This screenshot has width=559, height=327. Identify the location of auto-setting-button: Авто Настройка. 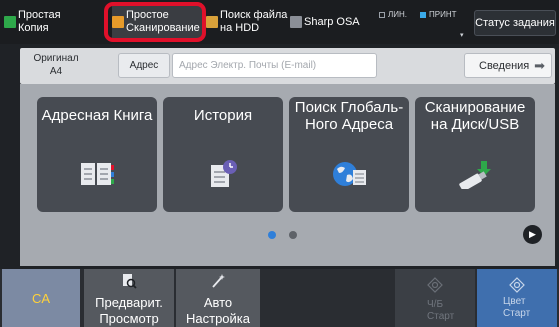
(218, 298).